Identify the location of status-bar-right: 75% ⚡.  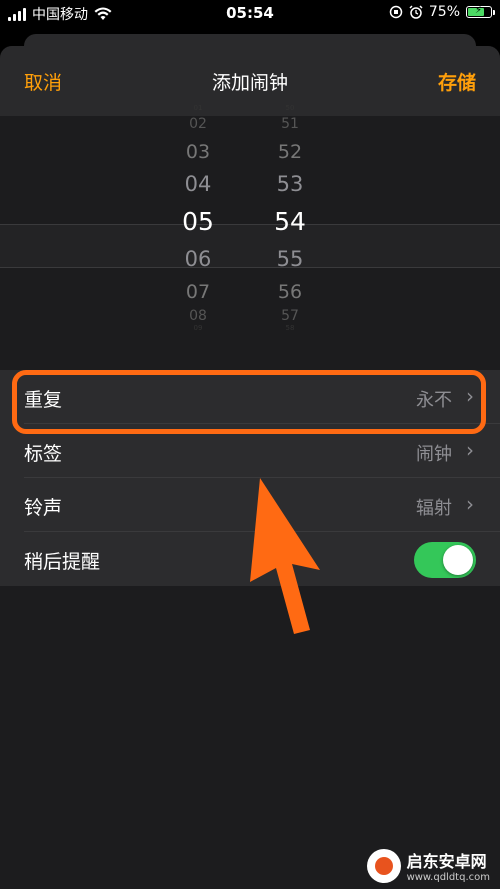
(442, 12).